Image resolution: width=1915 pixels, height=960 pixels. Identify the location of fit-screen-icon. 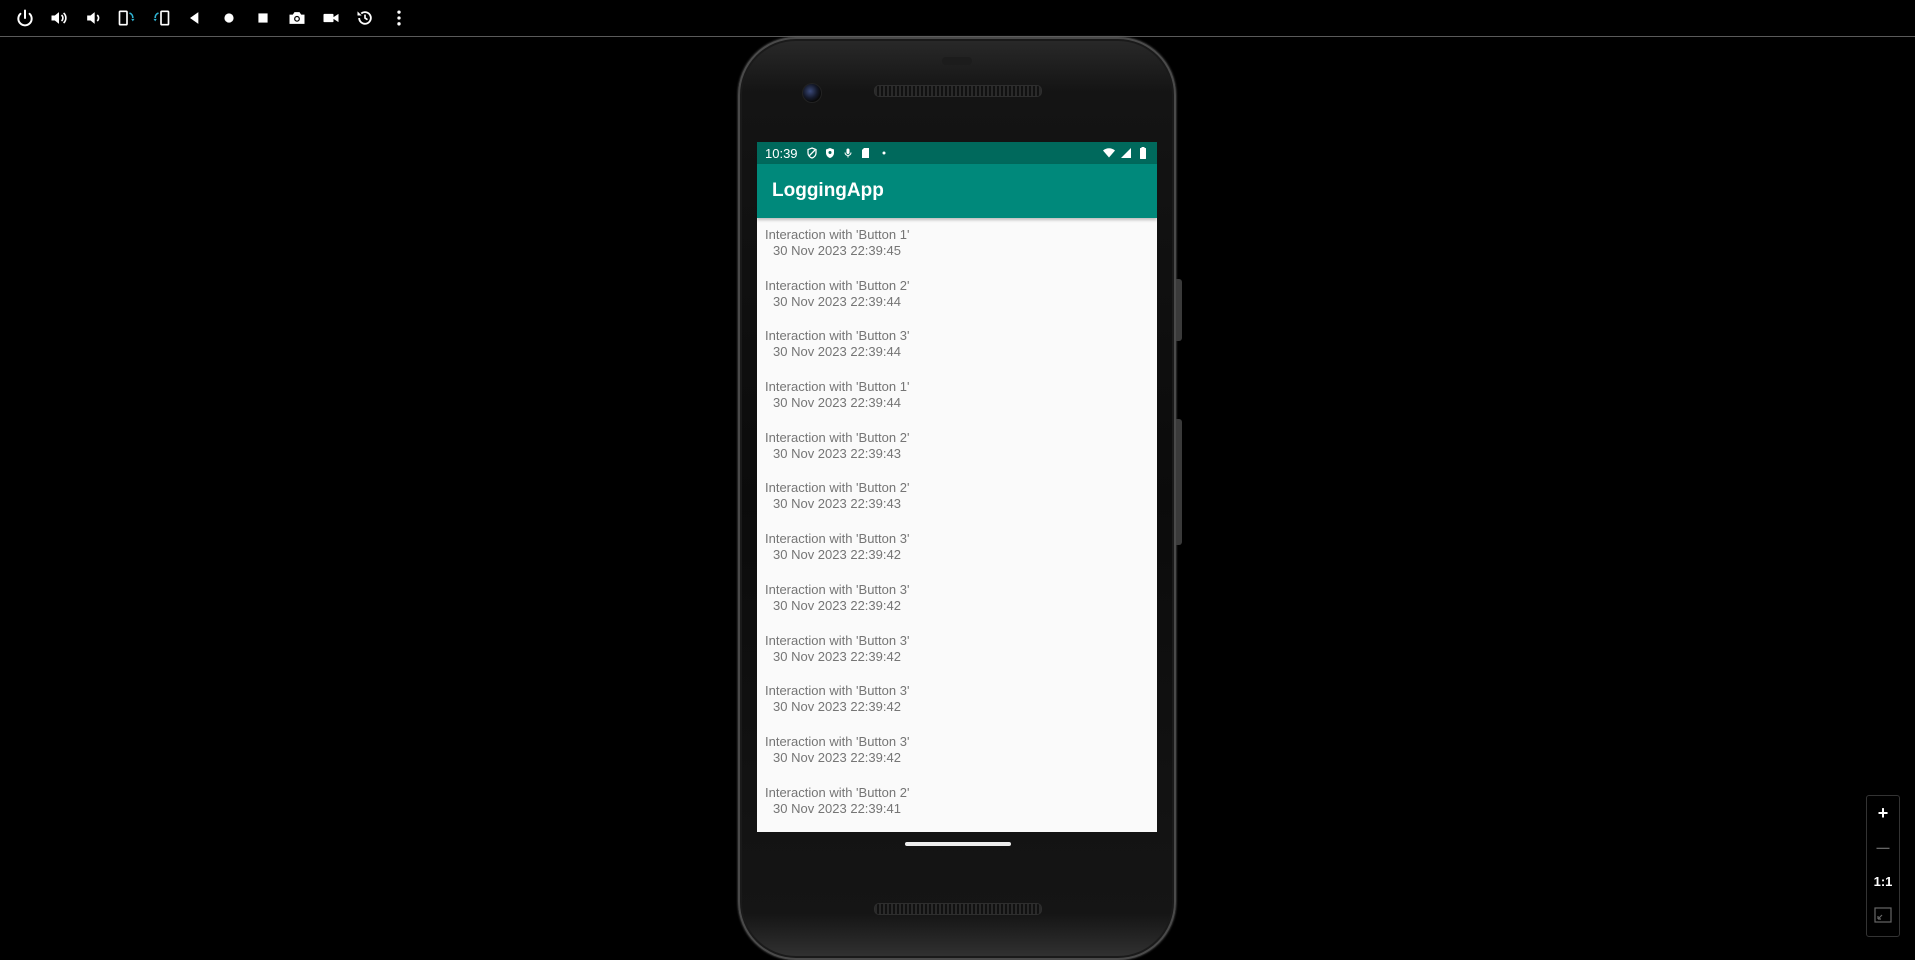
(1883, 915).